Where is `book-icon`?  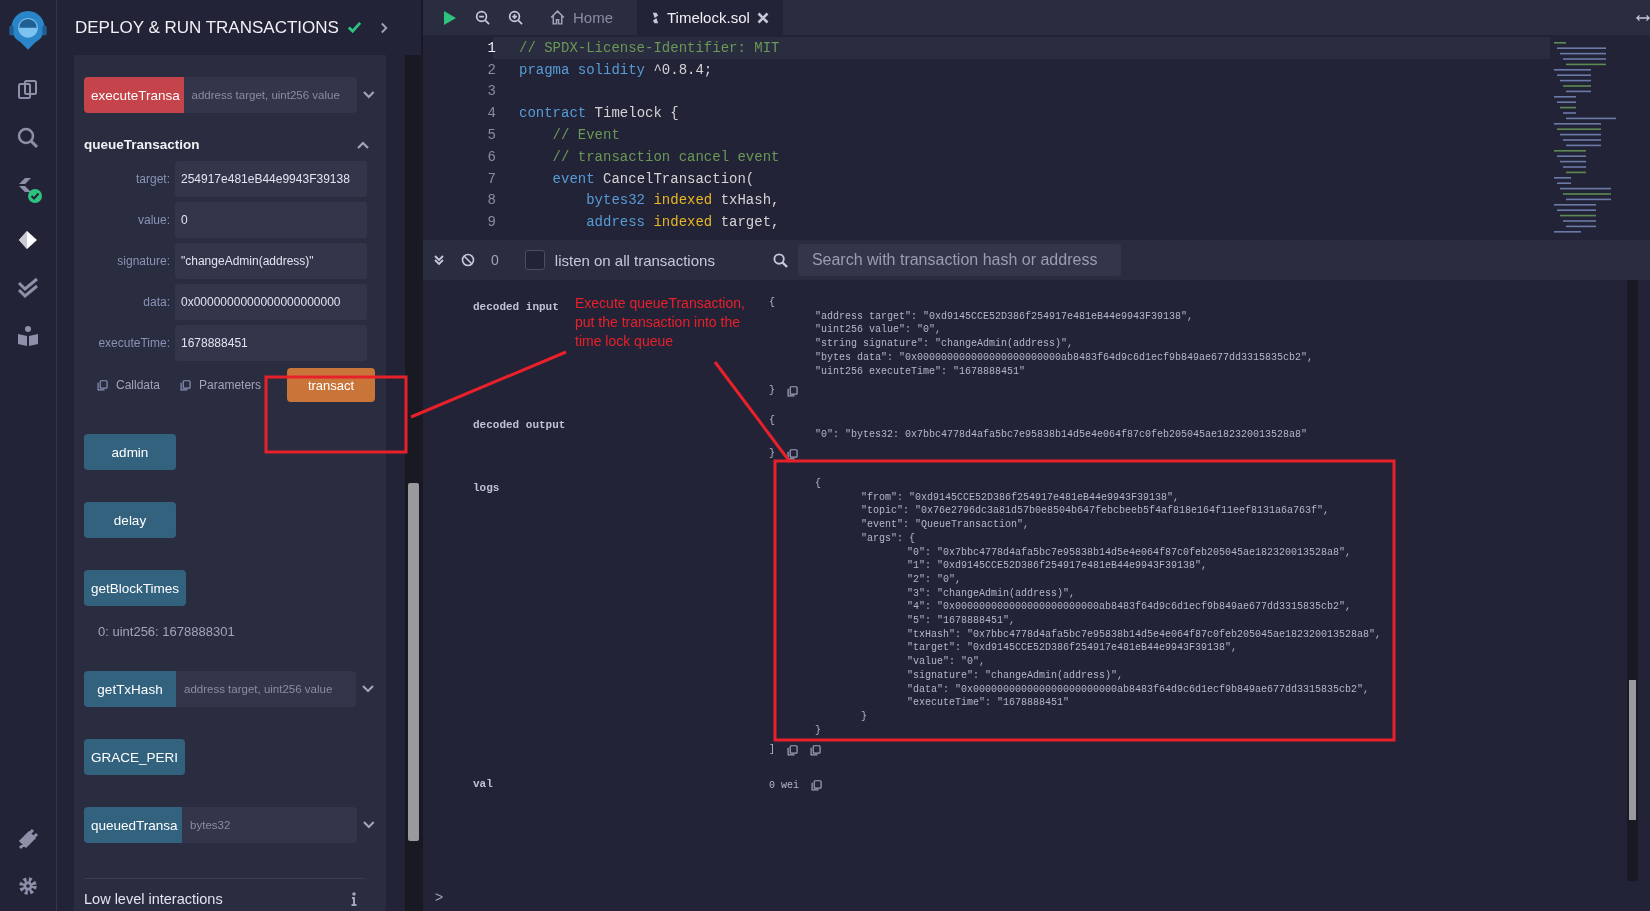
book-icon is located at coordinates (28, 336).